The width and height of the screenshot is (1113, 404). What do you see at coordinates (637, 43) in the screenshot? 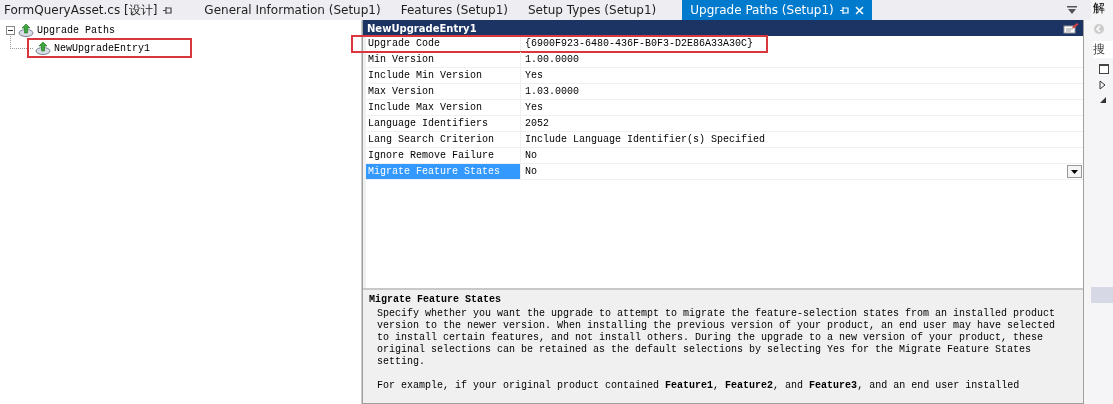
I see `property-value: {6900F923-6480-436F-B0F3-D2E86A33A30C}` at bounding box center [637, 43].